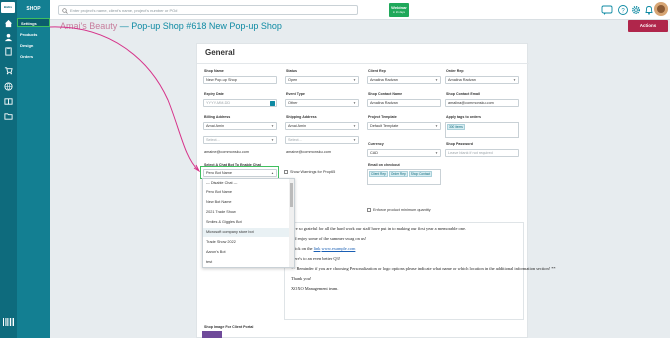 This screenshot has height=338, width=670. I want to click on shop-password-label: Shop Password, so click(459, 144).